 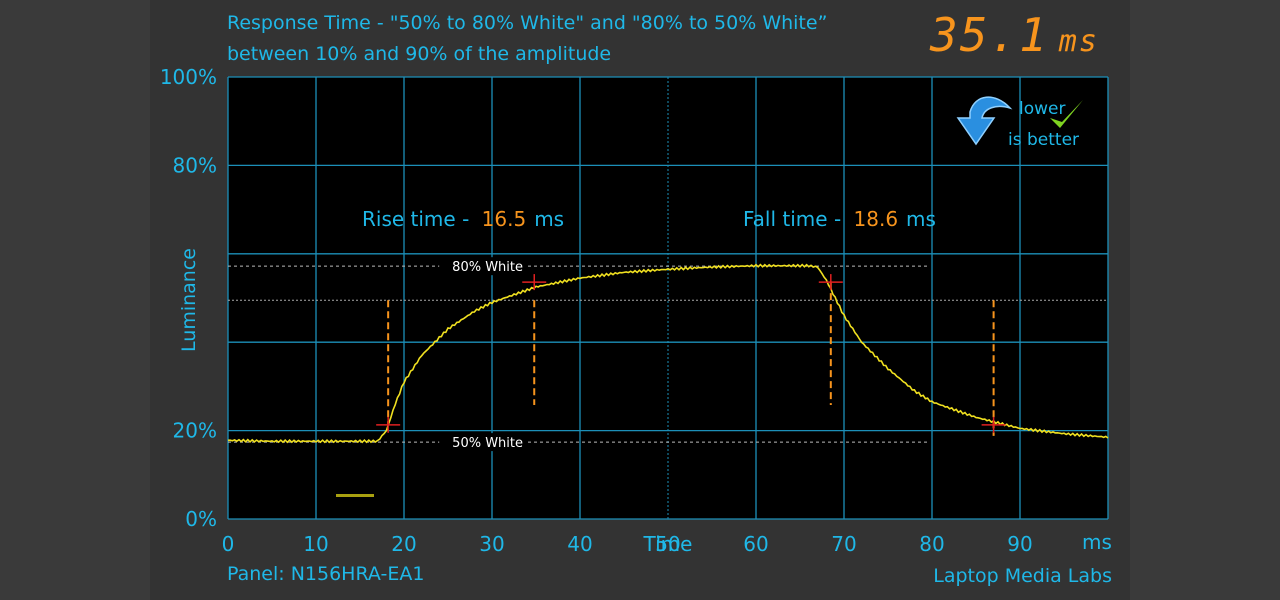 I want to click on x-tick-label: 0, so click(x=228, y=544).